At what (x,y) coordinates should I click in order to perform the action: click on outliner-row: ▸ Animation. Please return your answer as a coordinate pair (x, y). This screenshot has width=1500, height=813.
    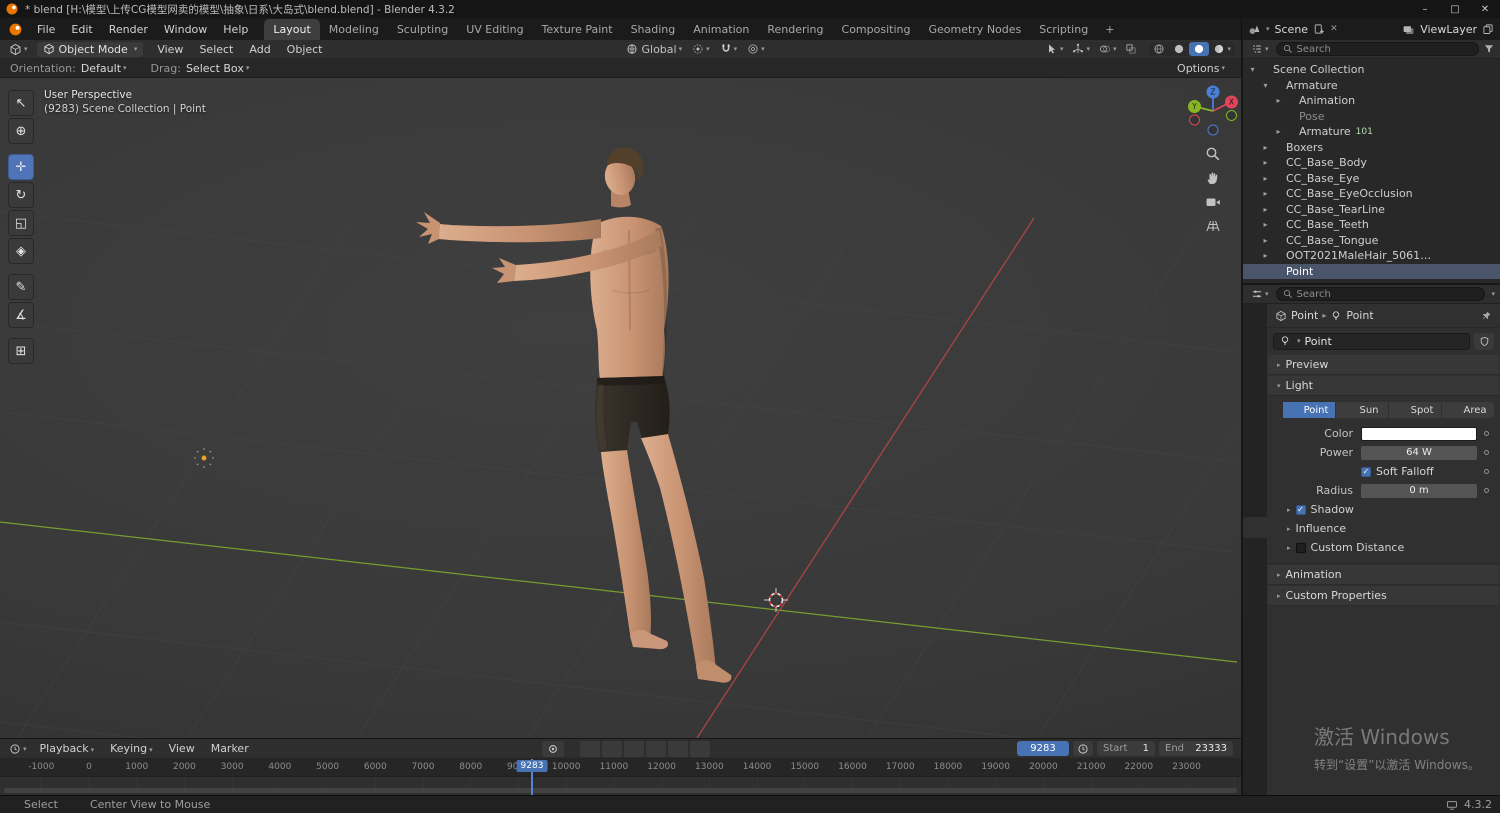
    Looking at the image, I should click on (1371, 101).